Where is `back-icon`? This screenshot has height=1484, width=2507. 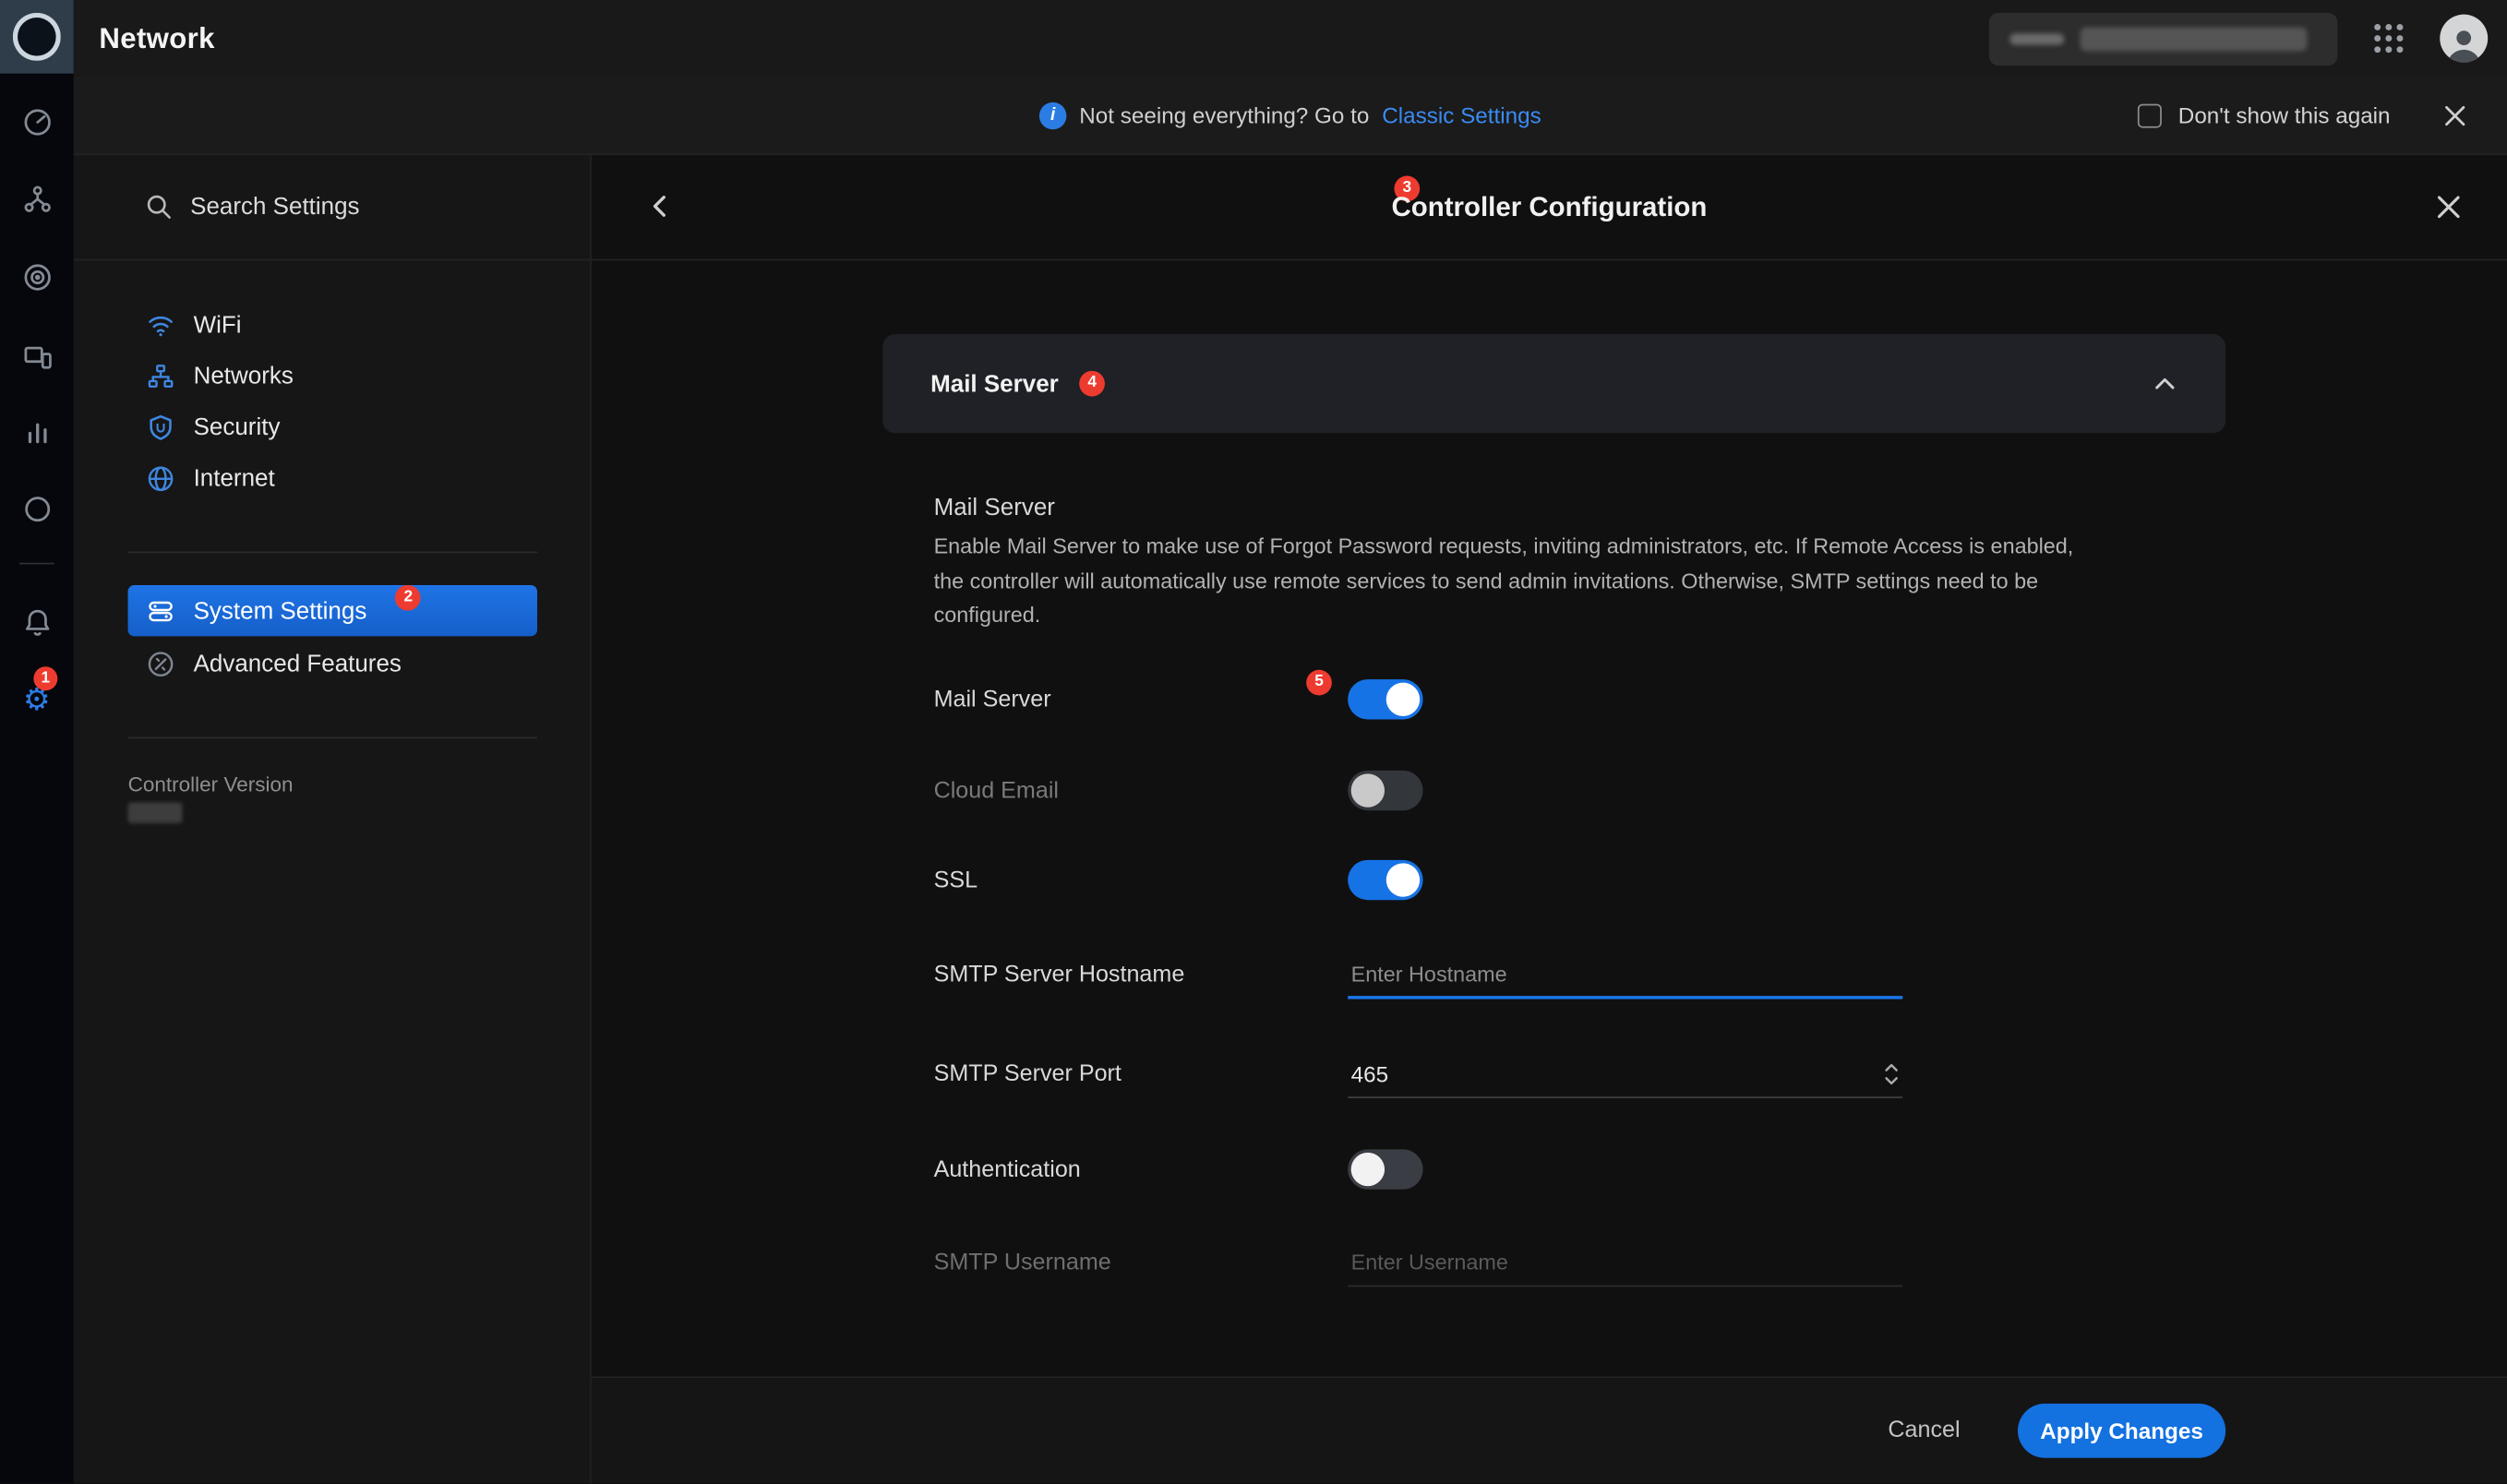
back-icon is located at coordinates (660, 206).